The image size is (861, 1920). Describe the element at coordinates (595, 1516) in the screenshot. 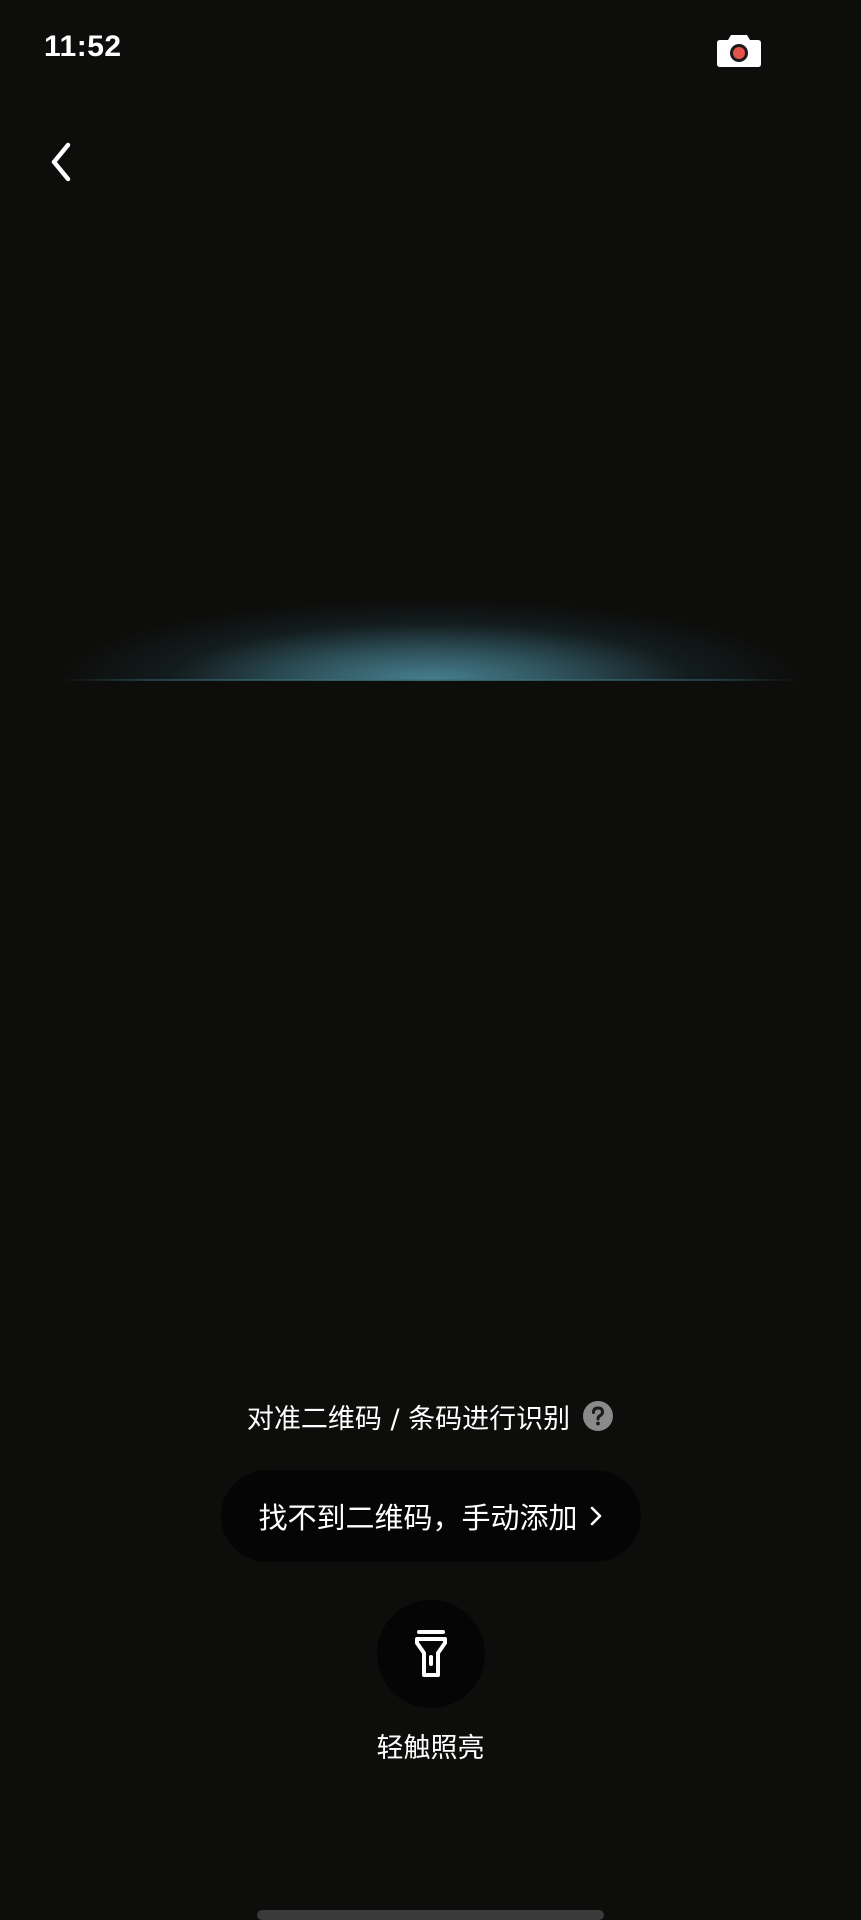

I see `chevron-right-icon` at that location.